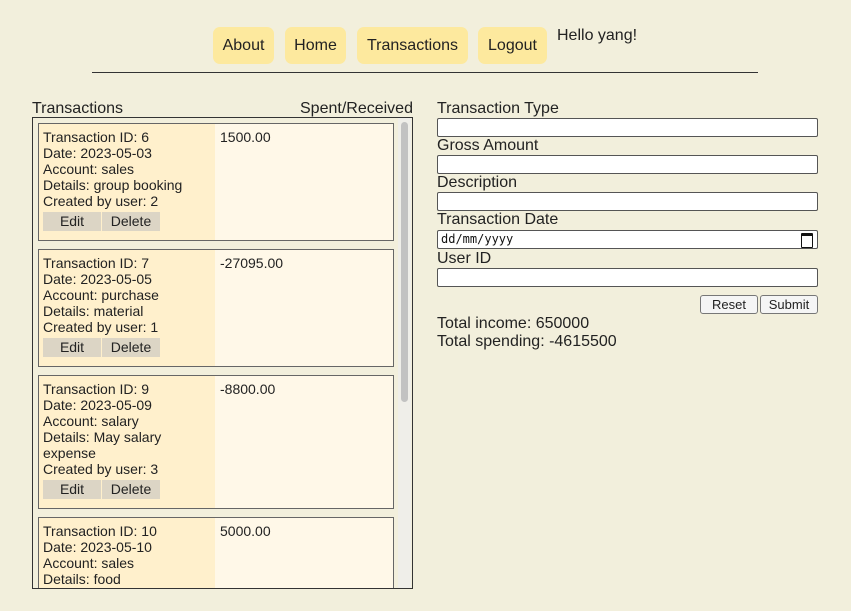 This screenshot has height=611, width=851. I want to click on logout-button: Logout, so click(512, 45).